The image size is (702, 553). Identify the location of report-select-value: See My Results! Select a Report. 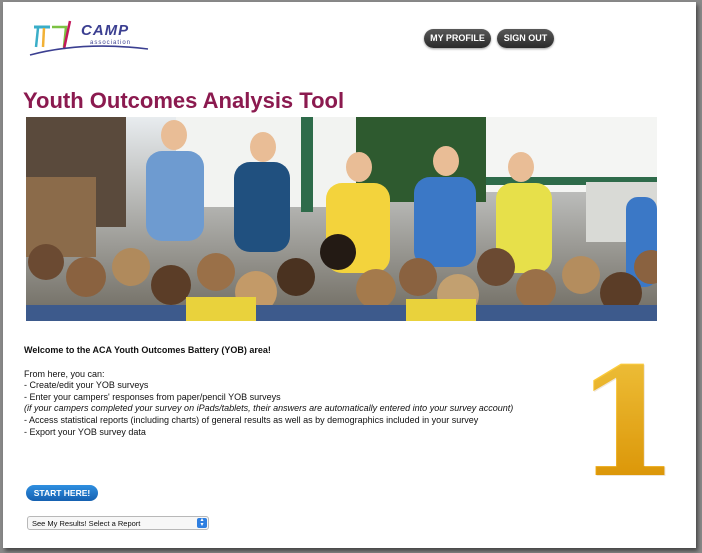
(86, 523).